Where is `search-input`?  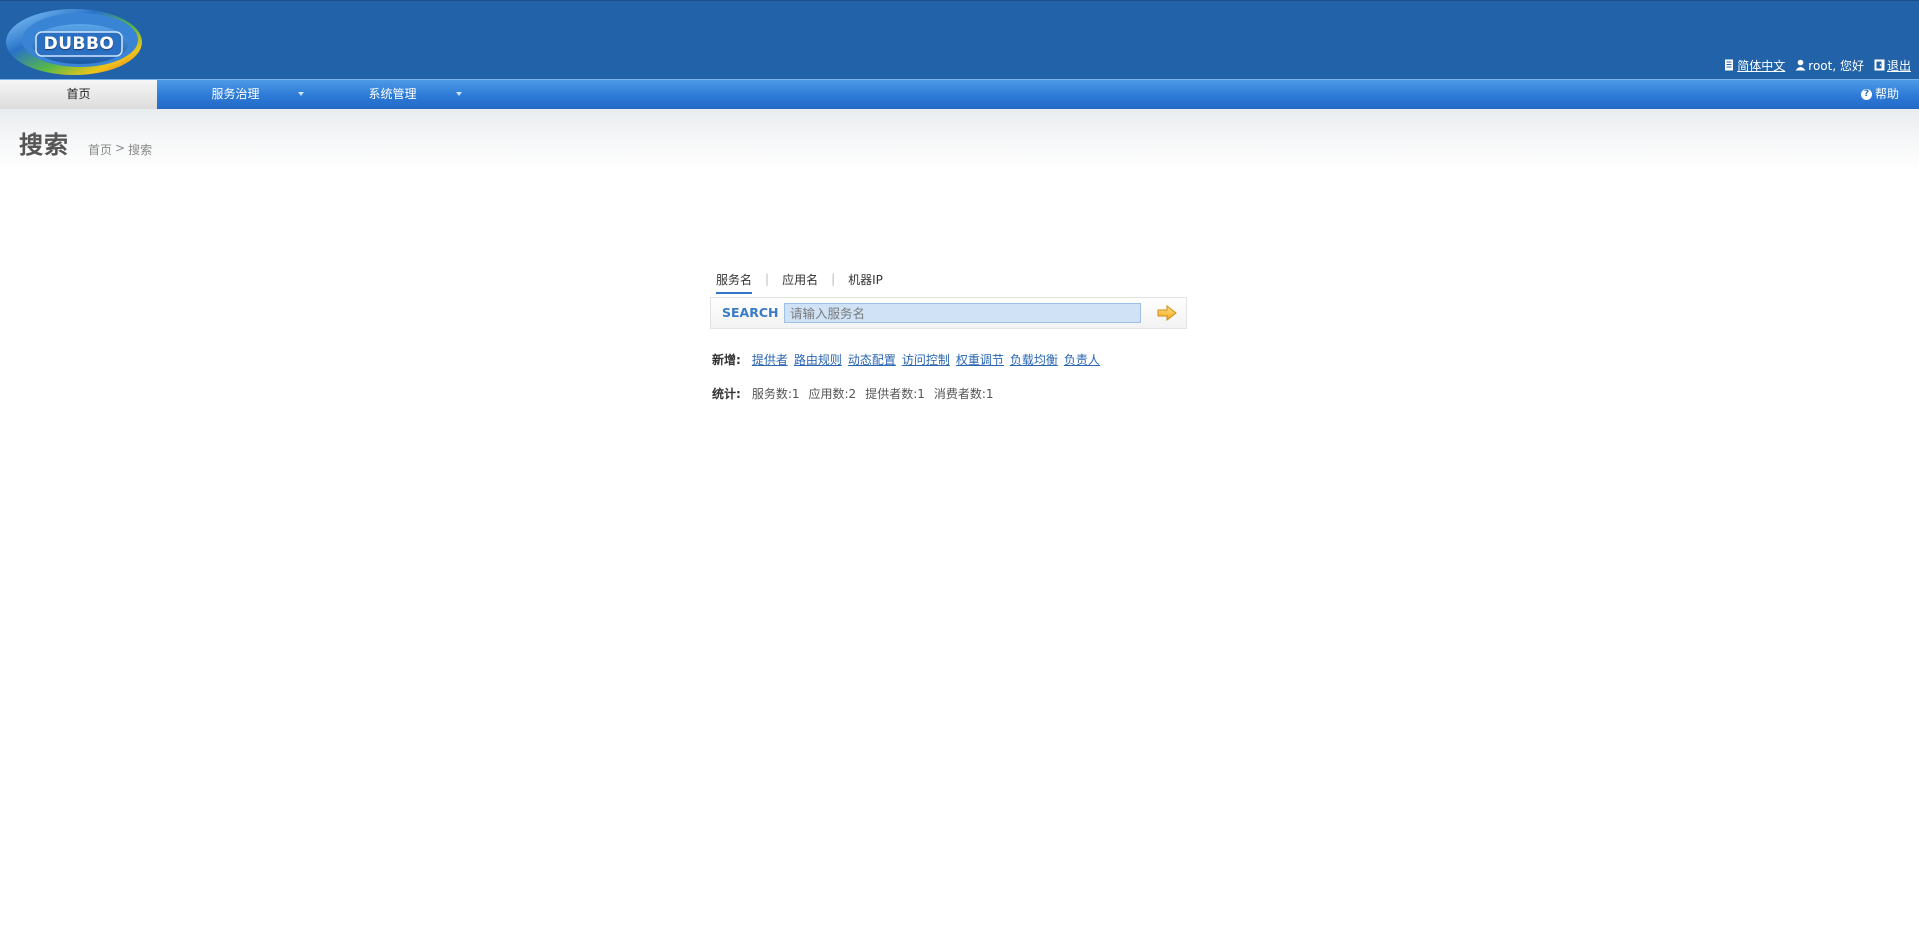
search-input is located at coordinates (962, 313).